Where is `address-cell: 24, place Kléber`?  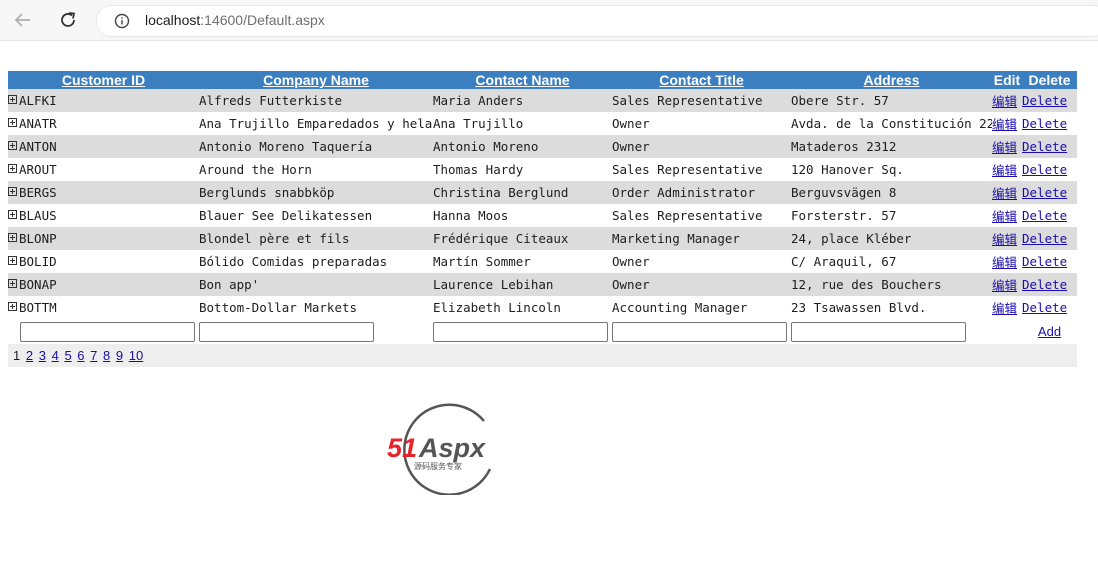 address-cell: 24, place Kléber is located at coordinates (891, 238).